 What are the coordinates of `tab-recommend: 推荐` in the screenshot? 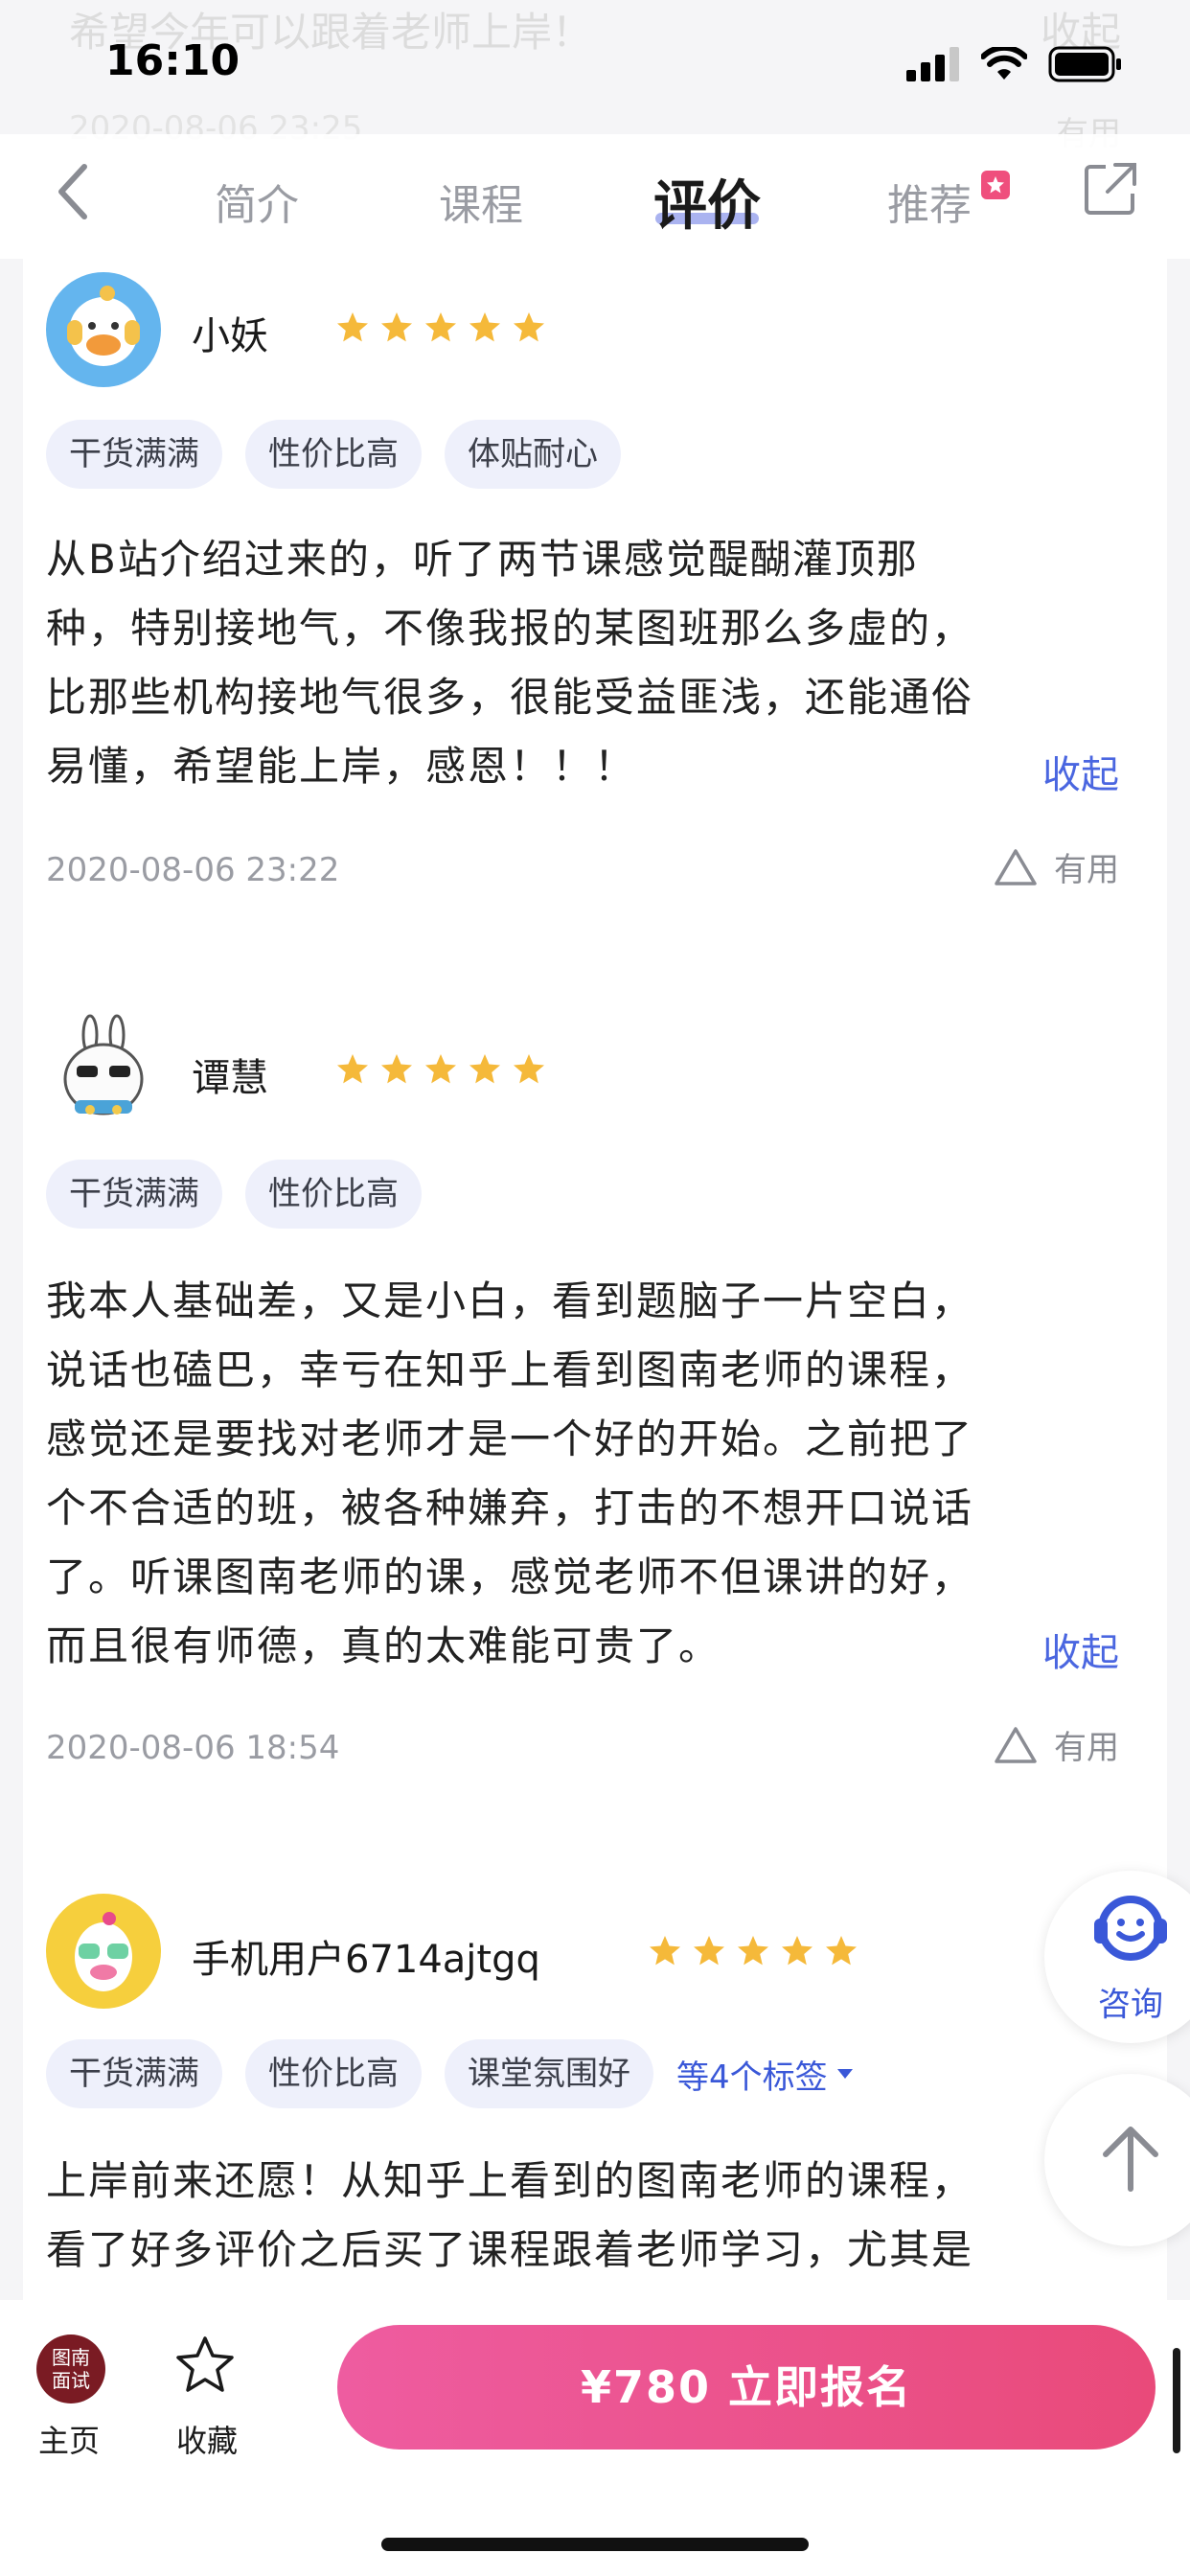 It's located at (930, 201).